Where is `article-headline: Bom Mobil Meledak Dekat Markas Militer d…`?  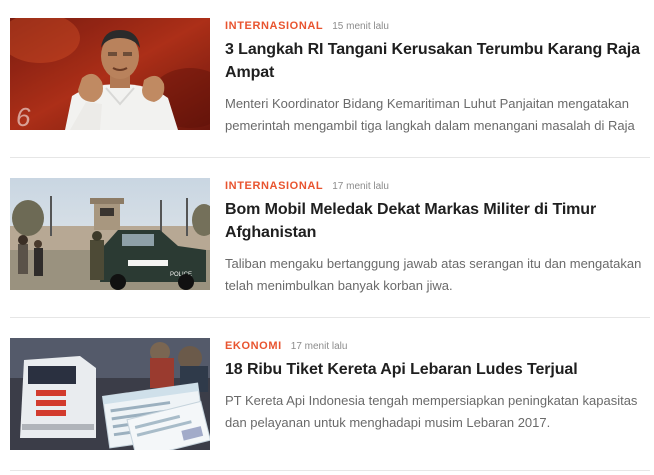 article-headline: Bom Mobil Meledak Dekat Markas Militer d… is located at coordinates (437, 221).